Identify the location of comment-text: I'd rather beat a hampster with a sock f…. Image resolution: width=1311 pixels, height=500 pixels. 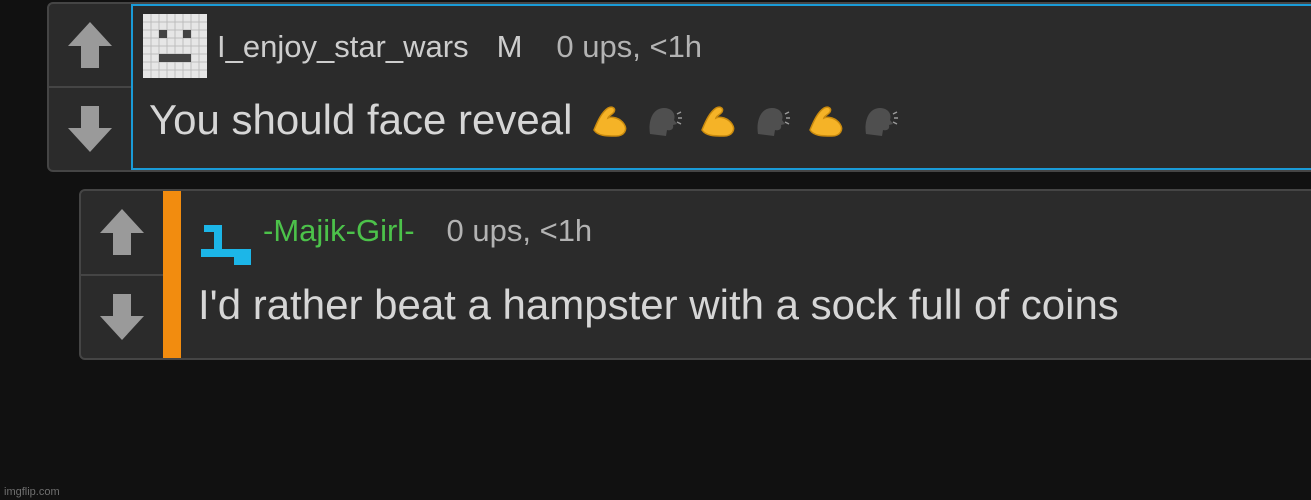
(658, 304).